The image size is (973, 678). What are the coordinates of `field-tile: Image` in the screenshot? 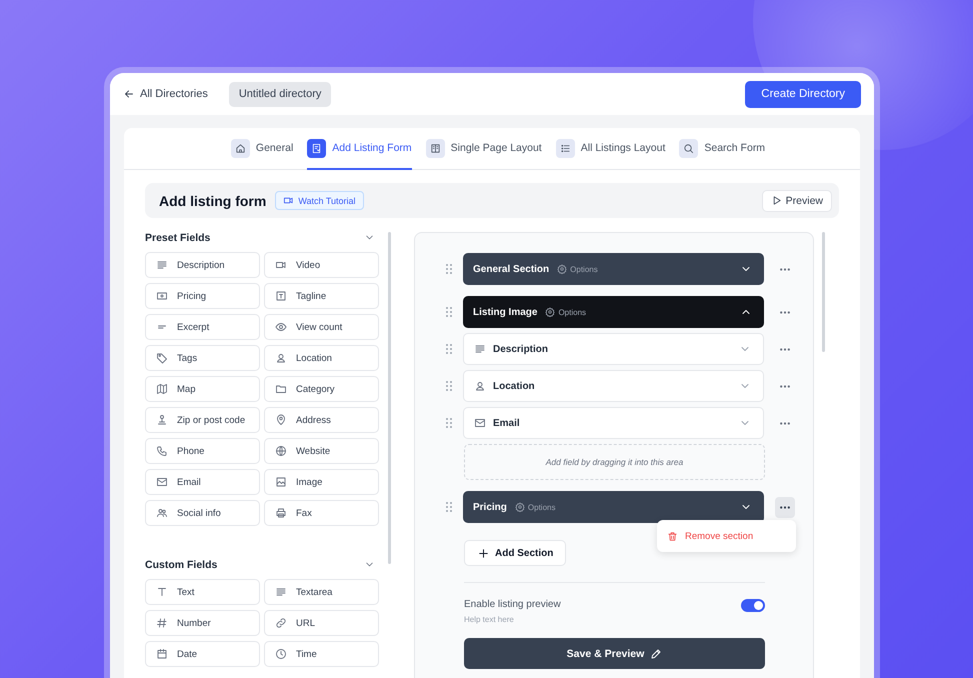 It's located at (321, 482).